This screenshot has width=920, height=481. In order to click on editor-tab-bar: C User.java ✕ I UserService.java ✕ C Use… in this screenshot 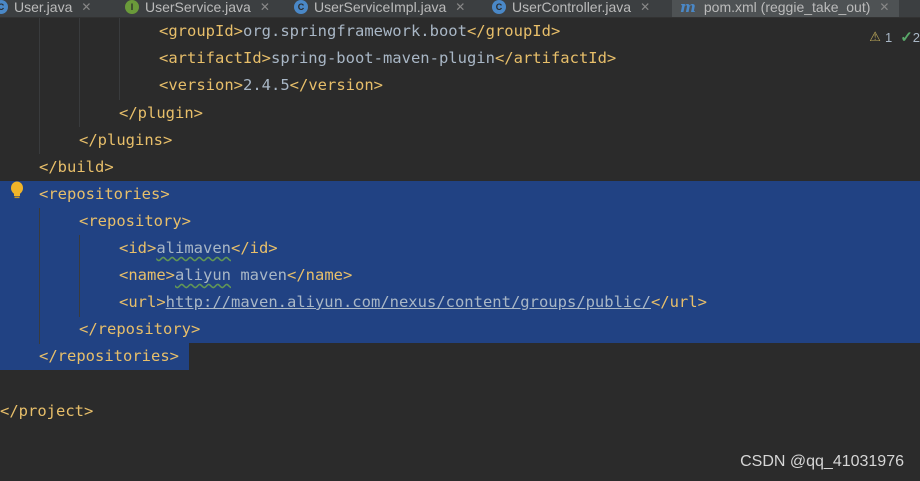, I will do `click(460, 9)`.